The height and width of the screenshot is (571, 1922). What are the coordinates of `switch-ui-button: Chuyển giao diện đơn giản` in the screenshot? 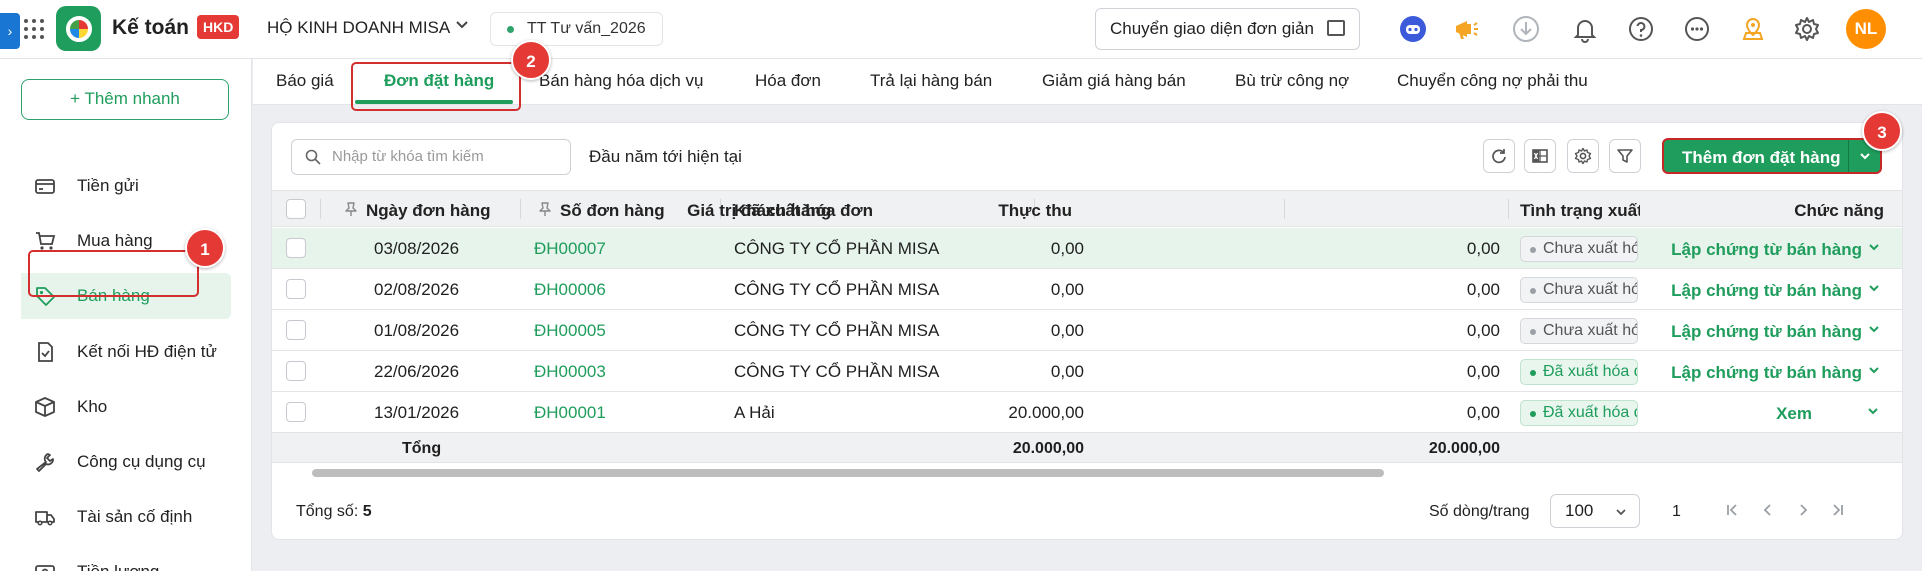 It's located at (1227, 29).